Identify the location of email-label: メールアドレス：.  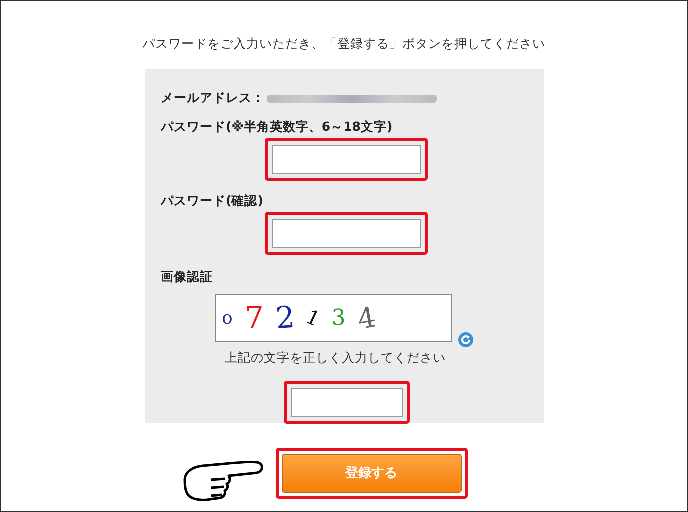
(213, 98).